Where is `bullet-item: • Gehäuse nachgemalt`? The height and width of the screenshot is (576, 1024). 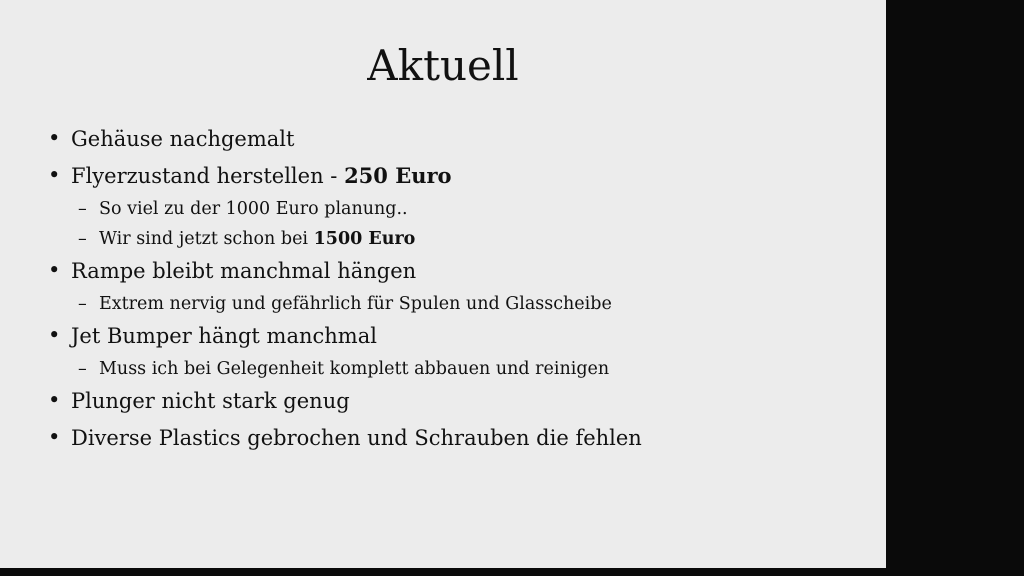
bullet-item: • Gehäuse nachgemalt is located at coordinates (457, 139).